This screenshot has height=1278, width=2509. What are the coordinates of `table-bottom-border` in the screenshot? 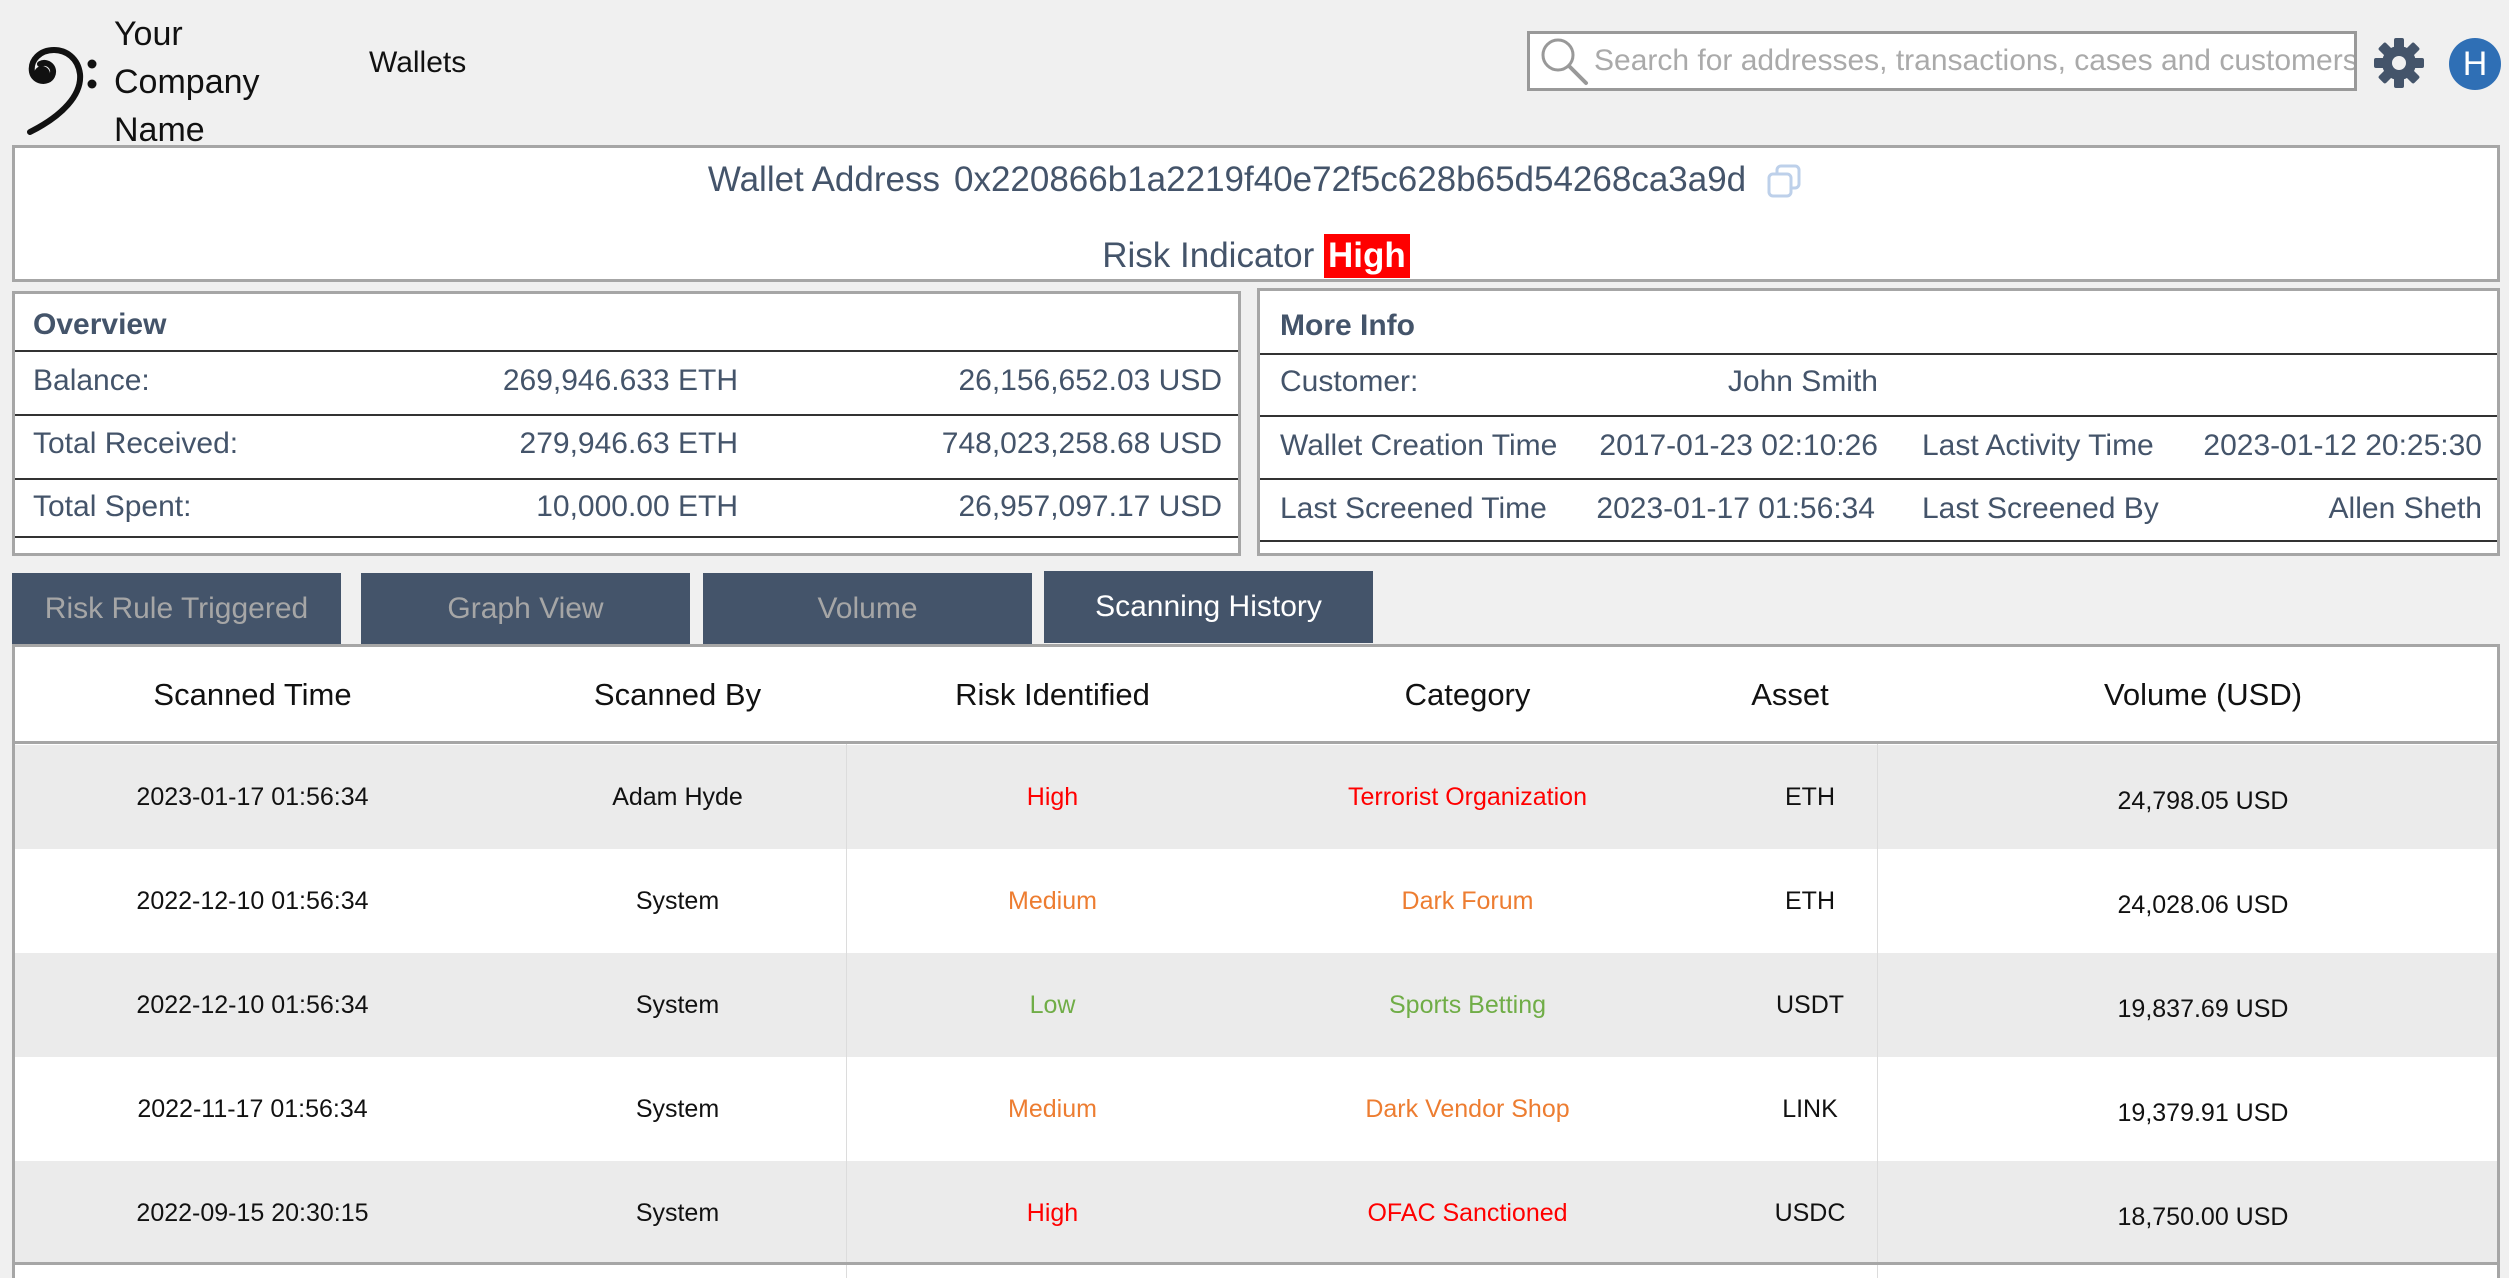 It's located at (1256, 1263).